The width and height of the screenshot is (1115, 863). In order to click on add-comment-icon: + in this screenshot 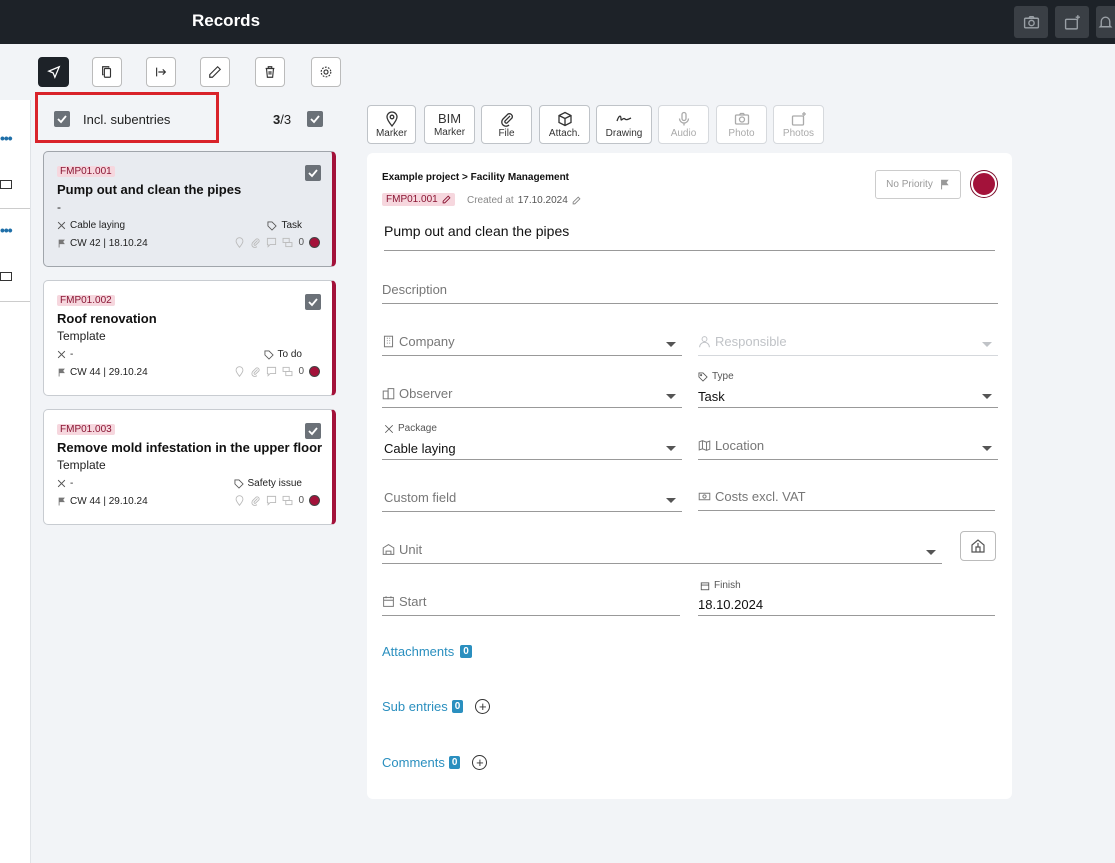, I will do `click(480, 762)`.